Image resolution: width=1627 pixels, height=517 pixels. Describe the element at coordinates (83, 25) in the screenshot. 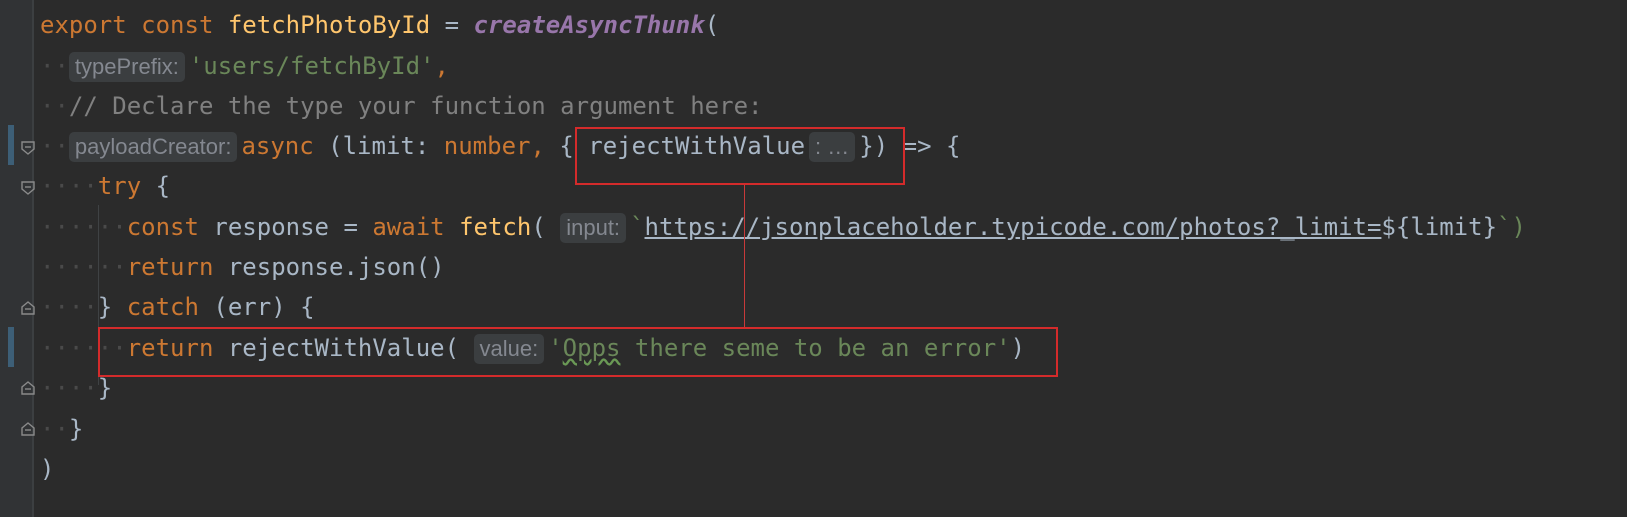

I see `keyword: export` at that location.